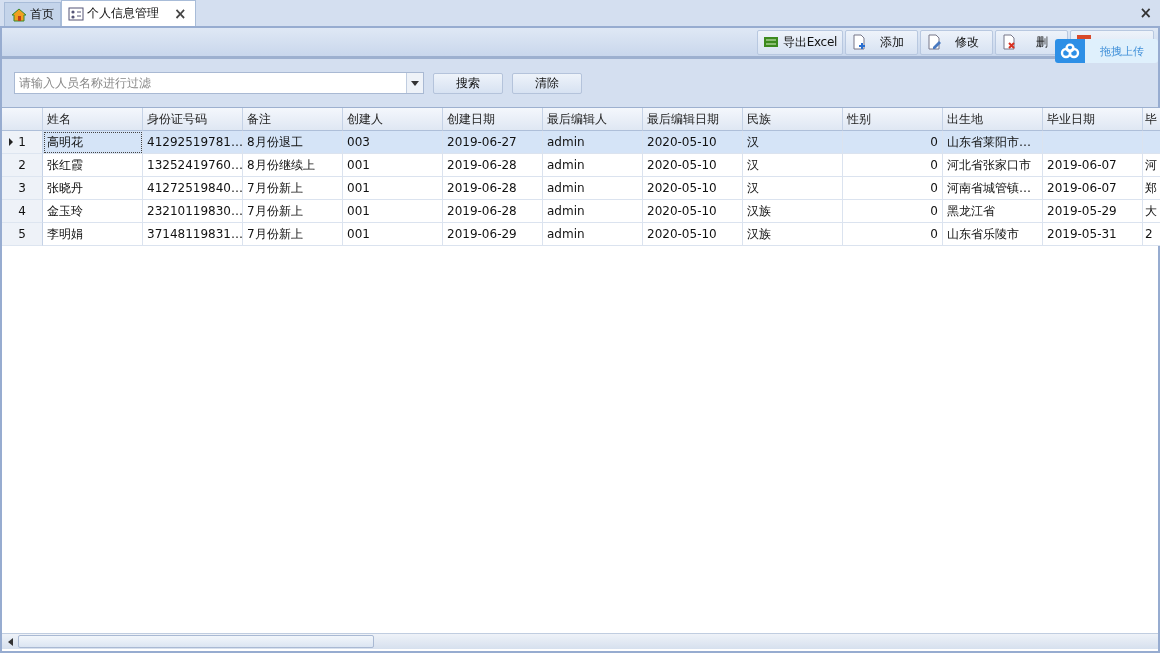 This screenshot has height=653, width=1160. What do you see at coordinates (493, 119) in the screenshot?
I see `column-header: 创建日期` at bounding box center [493, 119].